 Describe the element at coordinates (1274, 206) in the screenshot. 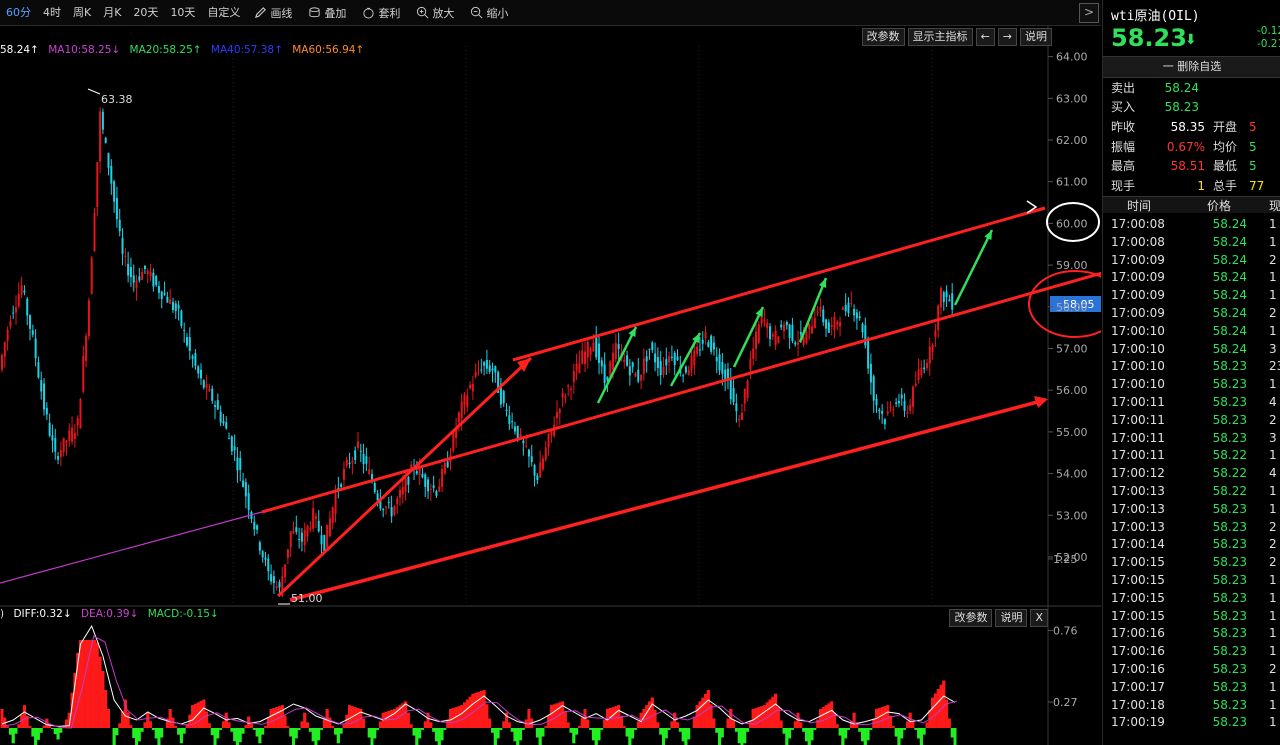

I see `trade-header-vol: 现` at that location.